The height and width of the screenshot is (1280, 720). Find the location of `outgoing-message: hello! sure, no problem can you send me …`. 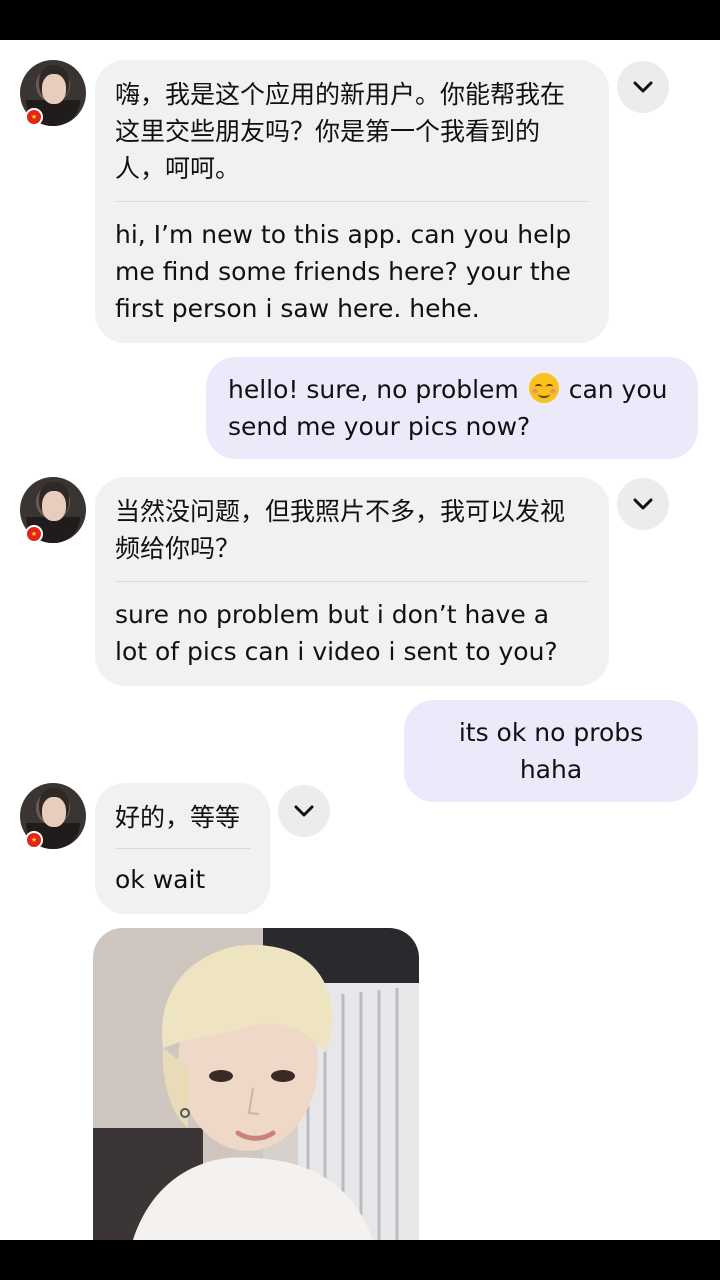

outgoing-message: hello! sure, no problem can you send me … is located at coordinates (452, 408).